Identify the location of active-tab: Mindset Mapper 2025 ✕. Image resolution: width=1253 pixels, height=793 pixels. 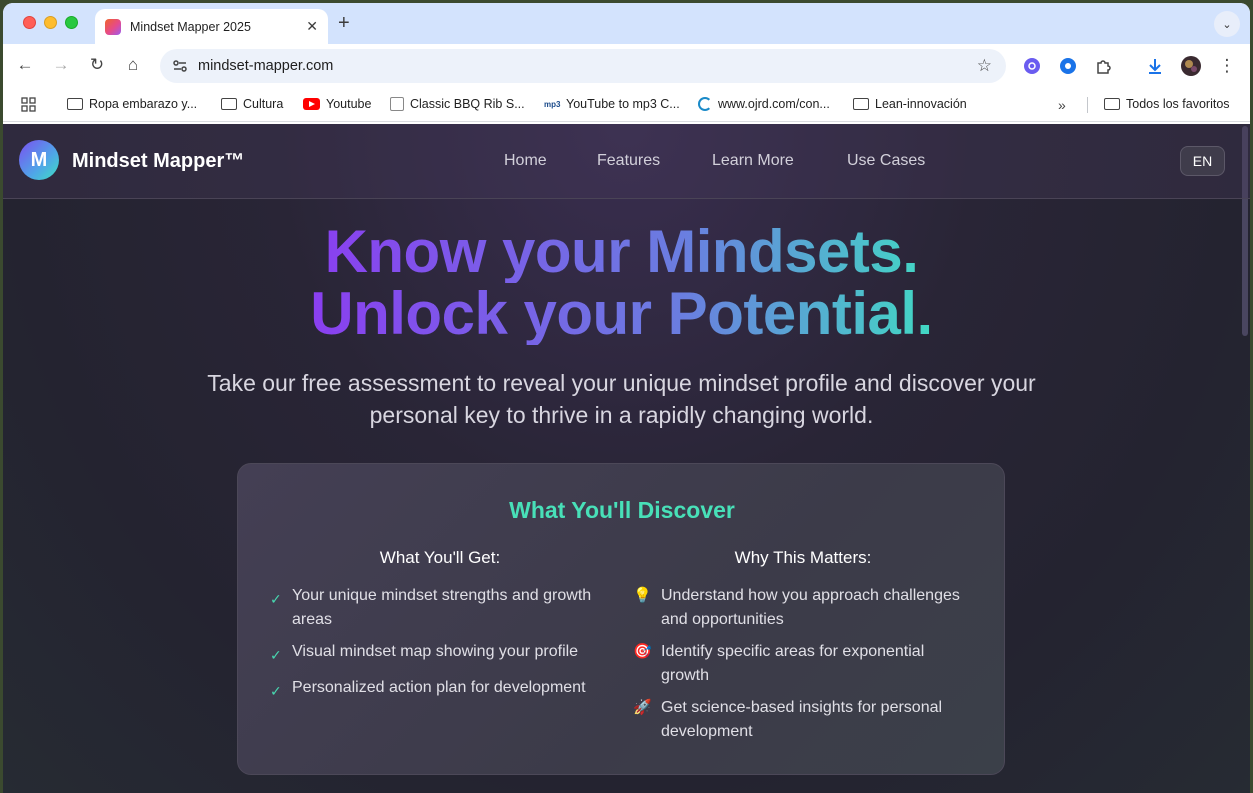
(211, 26).